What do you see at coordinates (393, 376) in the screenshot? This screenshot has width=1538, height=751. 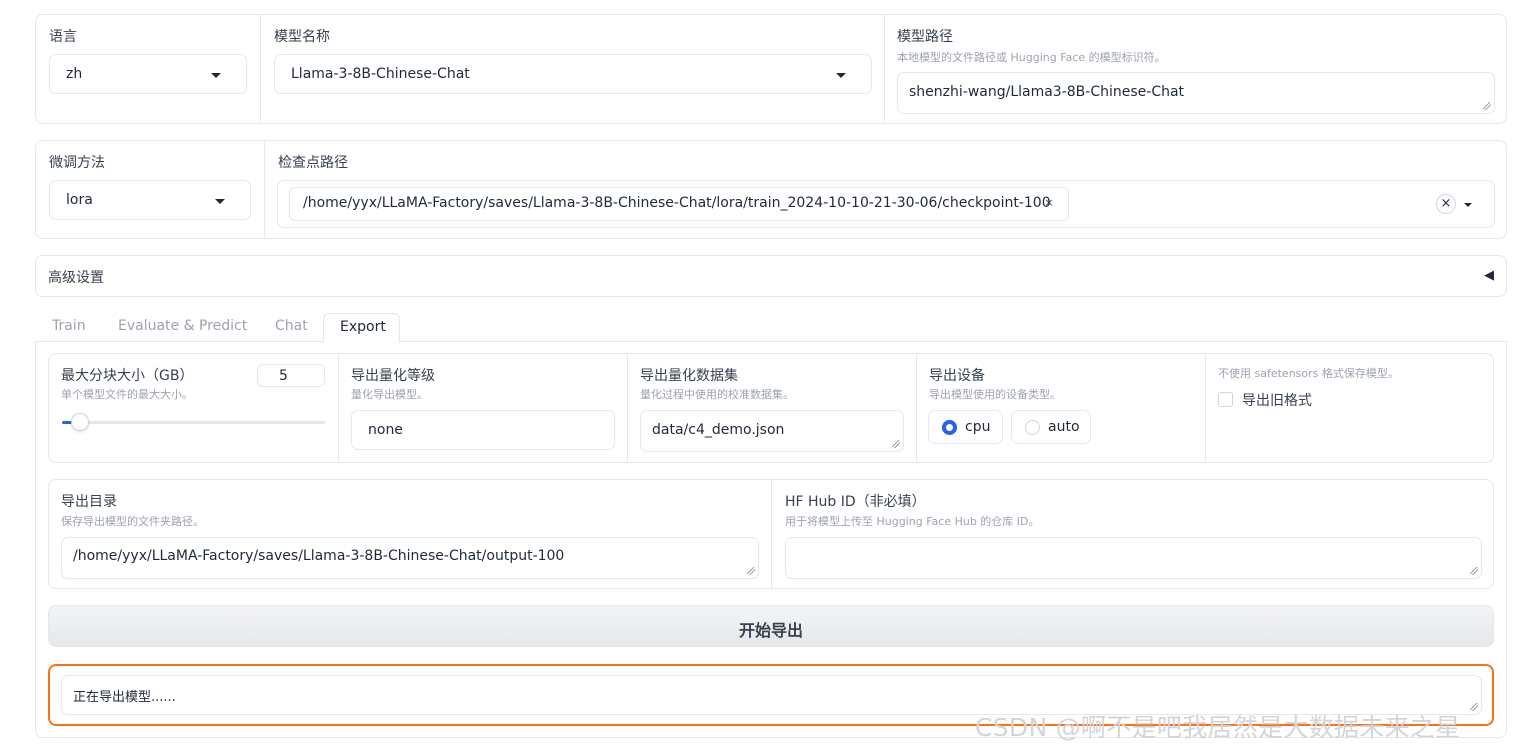 I see `quant-bit-label: 导出量化等级` at bounding box center [393, 376].